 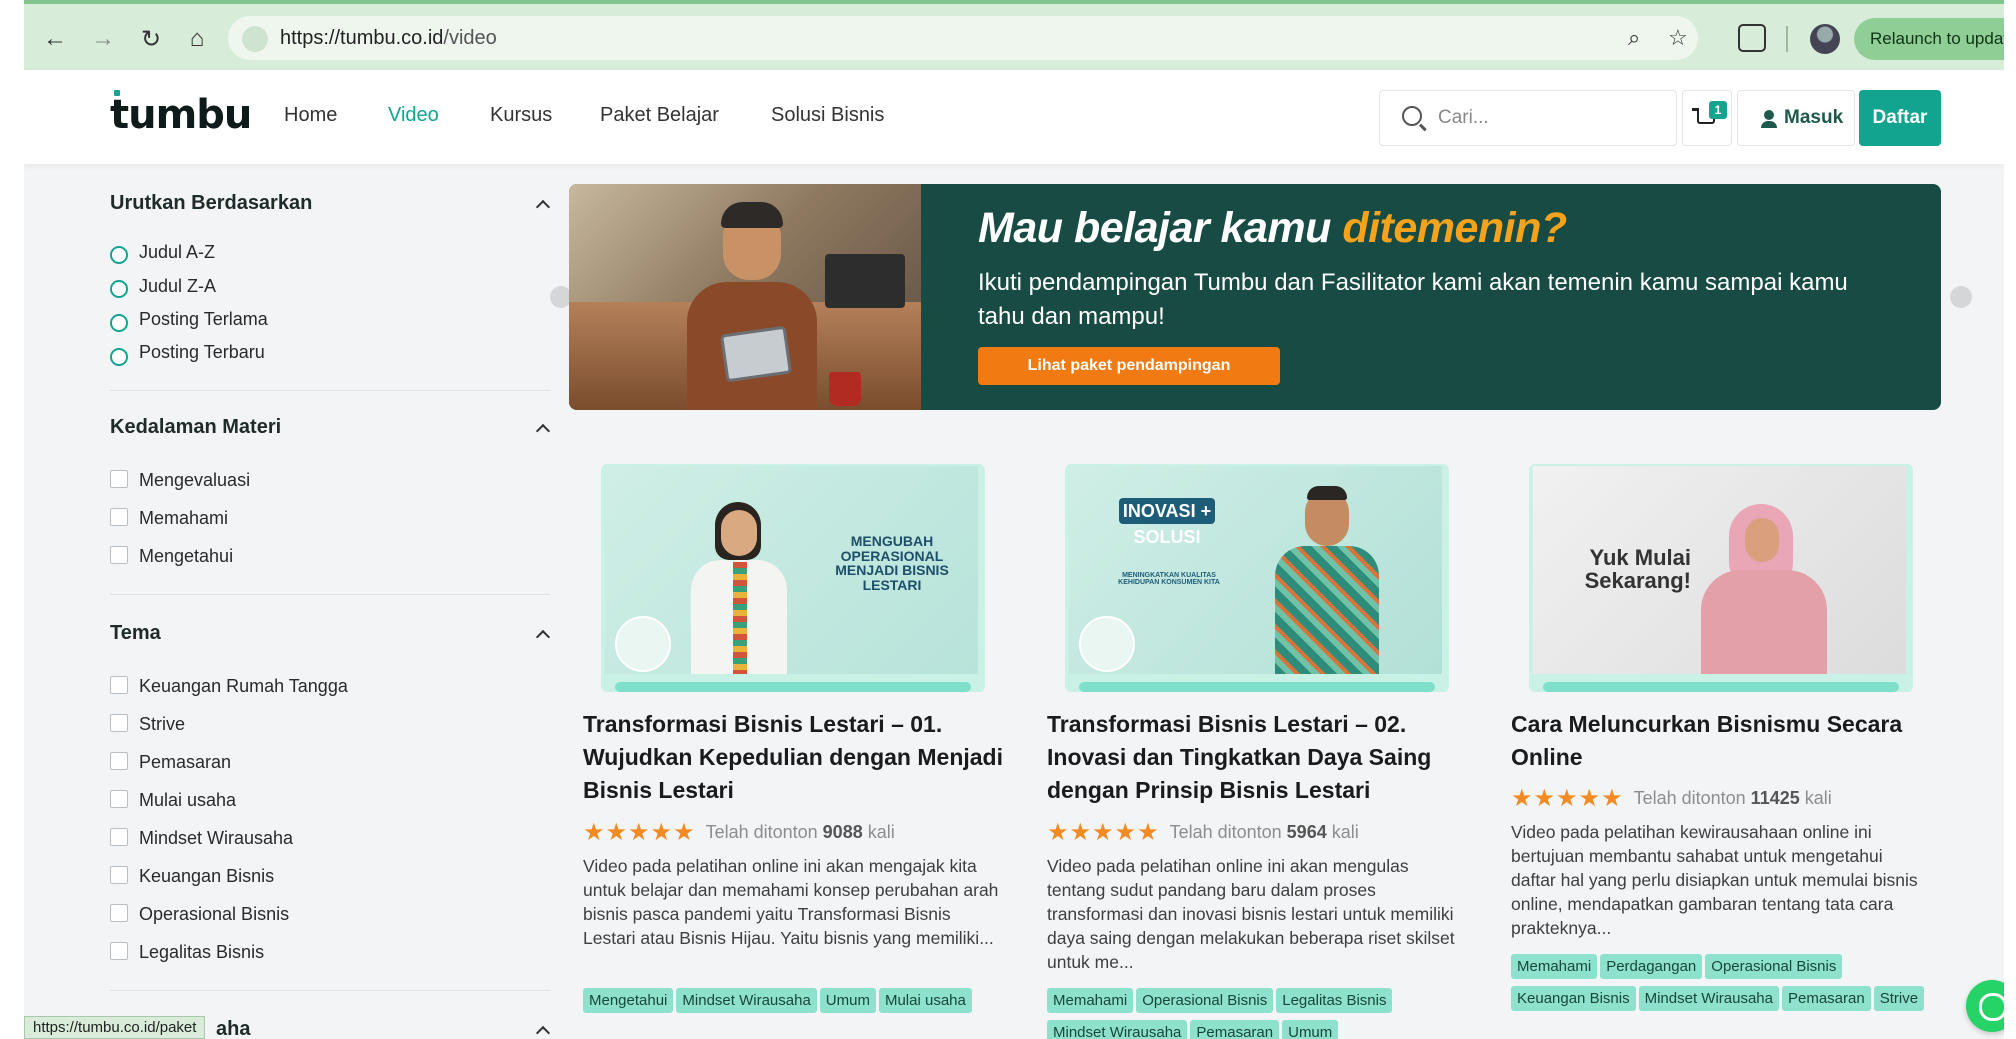 I want to click on theme-filter-title: Tema, so click(x=135, y=633).